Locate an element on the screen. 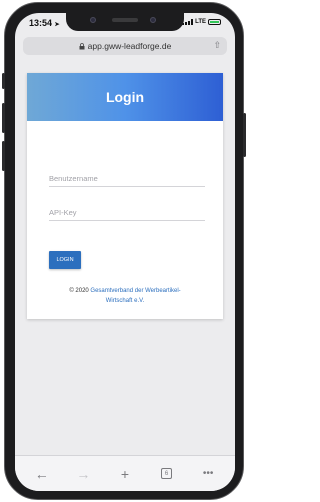 The height and width of the screenshot is (502, 320). login-header: Login is located at coordinates (125, 97).